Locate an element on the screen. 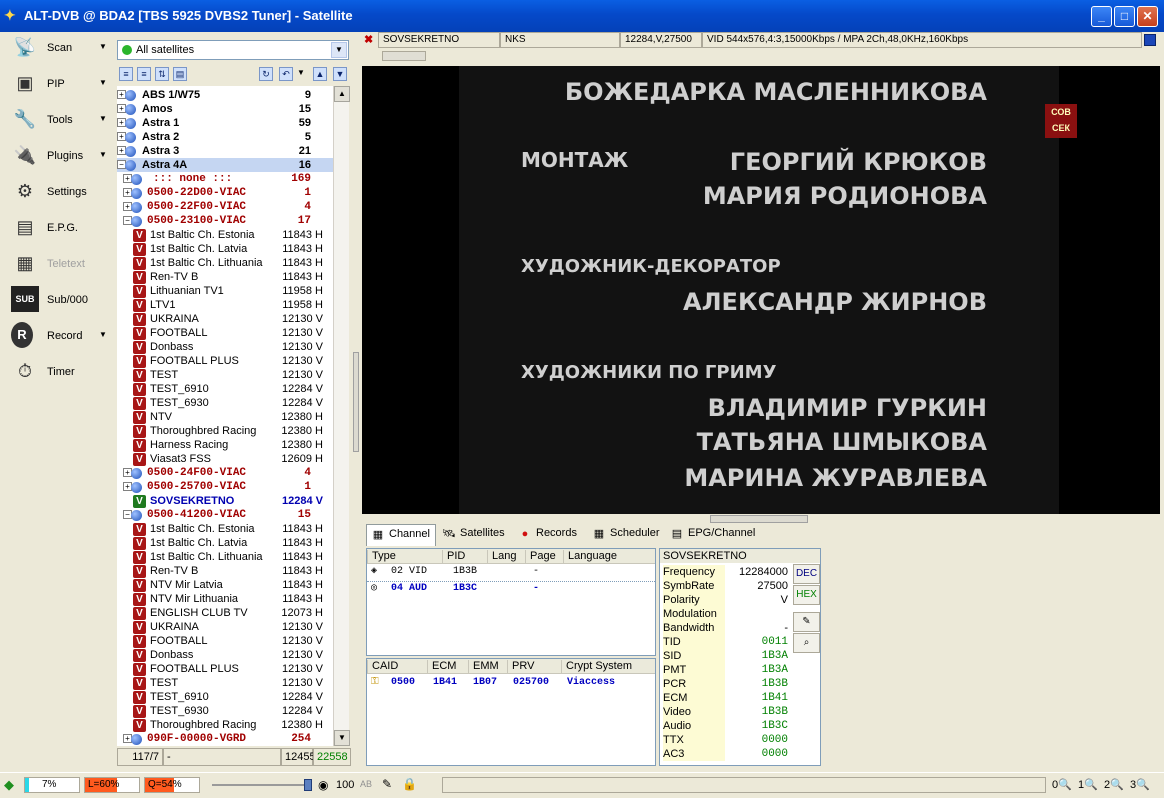  ab-label: AB is located at coordinates (366, 784).